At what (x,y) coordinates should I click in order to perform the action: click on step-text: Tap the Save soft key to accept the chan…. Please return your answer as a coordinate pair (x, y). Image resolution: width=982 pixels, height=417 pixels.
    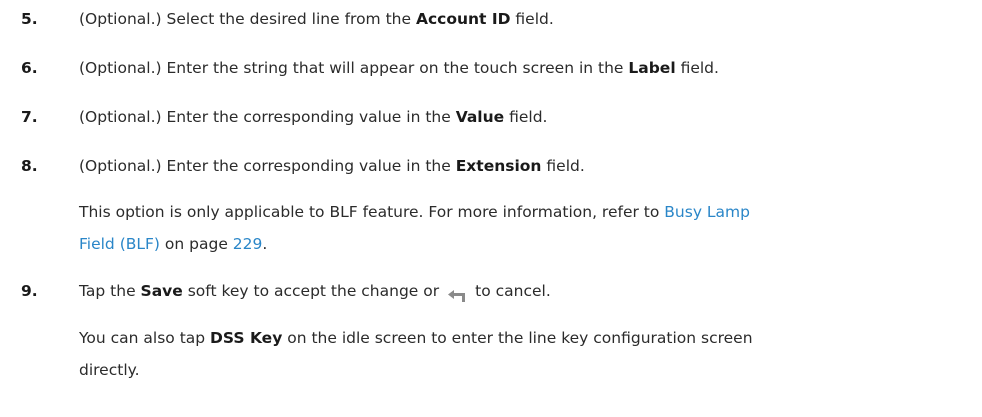
    Looking at the image, I should click on (523, 291).